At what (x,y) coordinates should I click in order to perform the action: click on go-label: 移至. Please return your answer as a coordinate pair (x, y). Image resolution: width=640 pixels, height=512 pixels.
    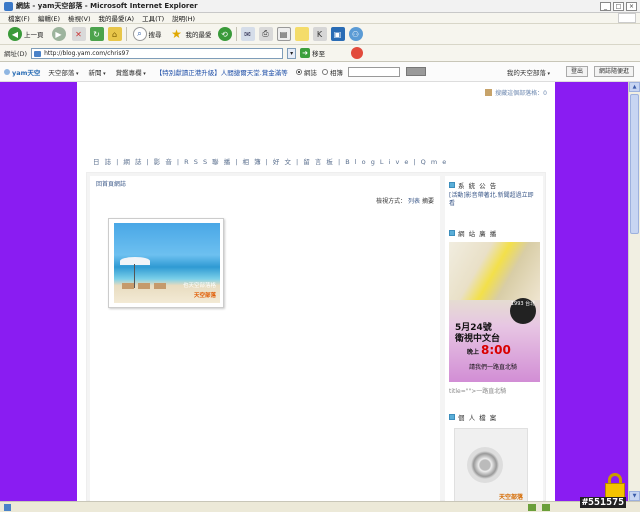
    Looking at the image, I should click on (319, 54).